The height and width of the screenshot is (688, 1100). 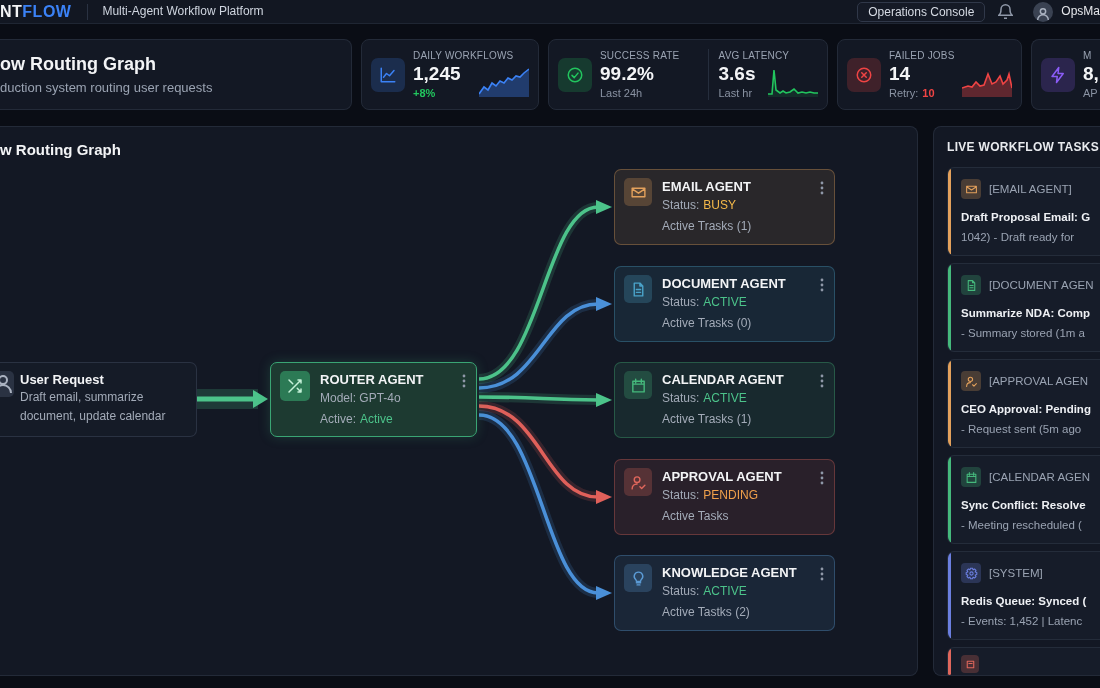 What do you see at coordinates (627, 74) in the screenshot?
I see `metric-value: 99.2%` at bounding box center [627, 74].